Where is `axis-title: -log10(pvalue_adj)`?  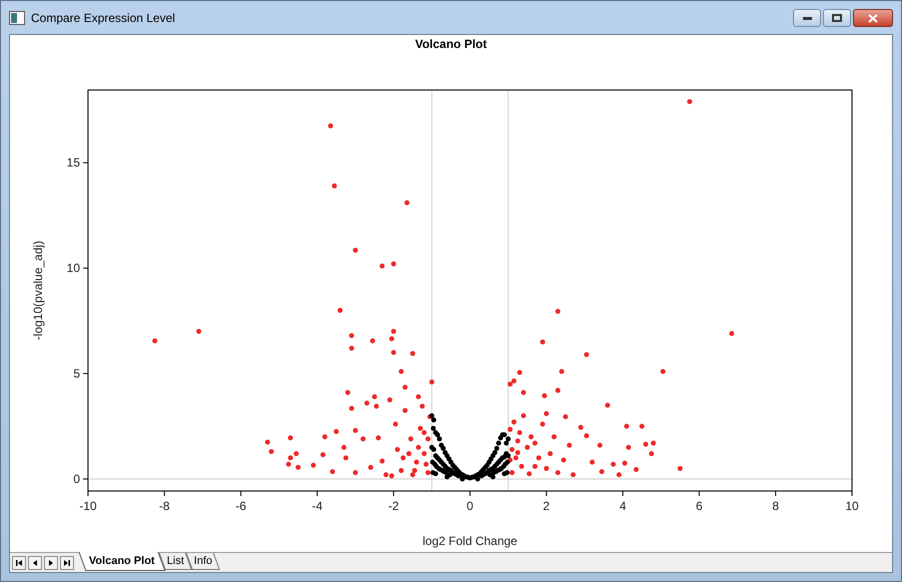 axis-title: -log10(pvalue_adj) is located at coordinates (38, 290).